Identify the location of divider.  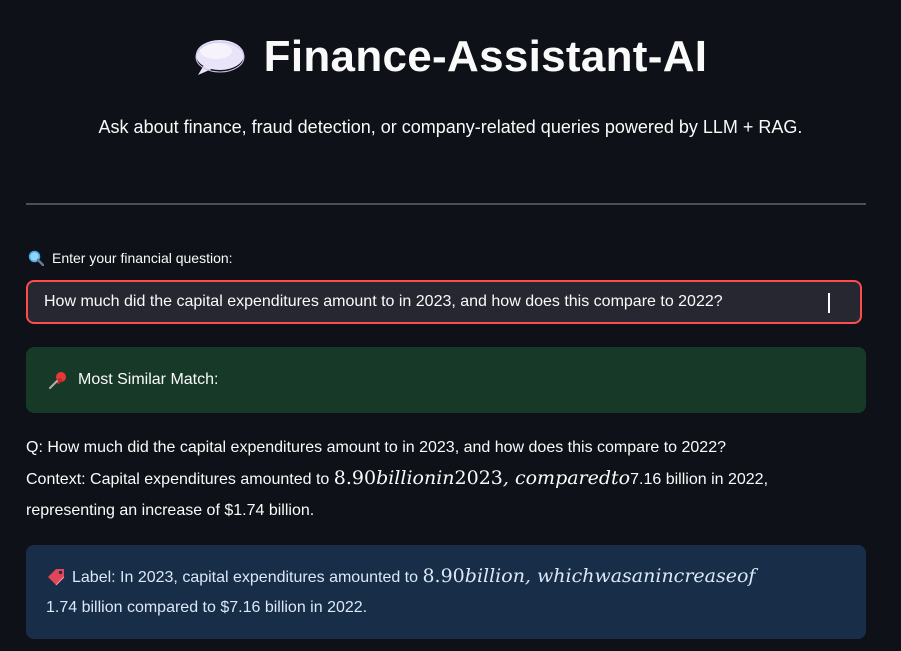
(446, 204).